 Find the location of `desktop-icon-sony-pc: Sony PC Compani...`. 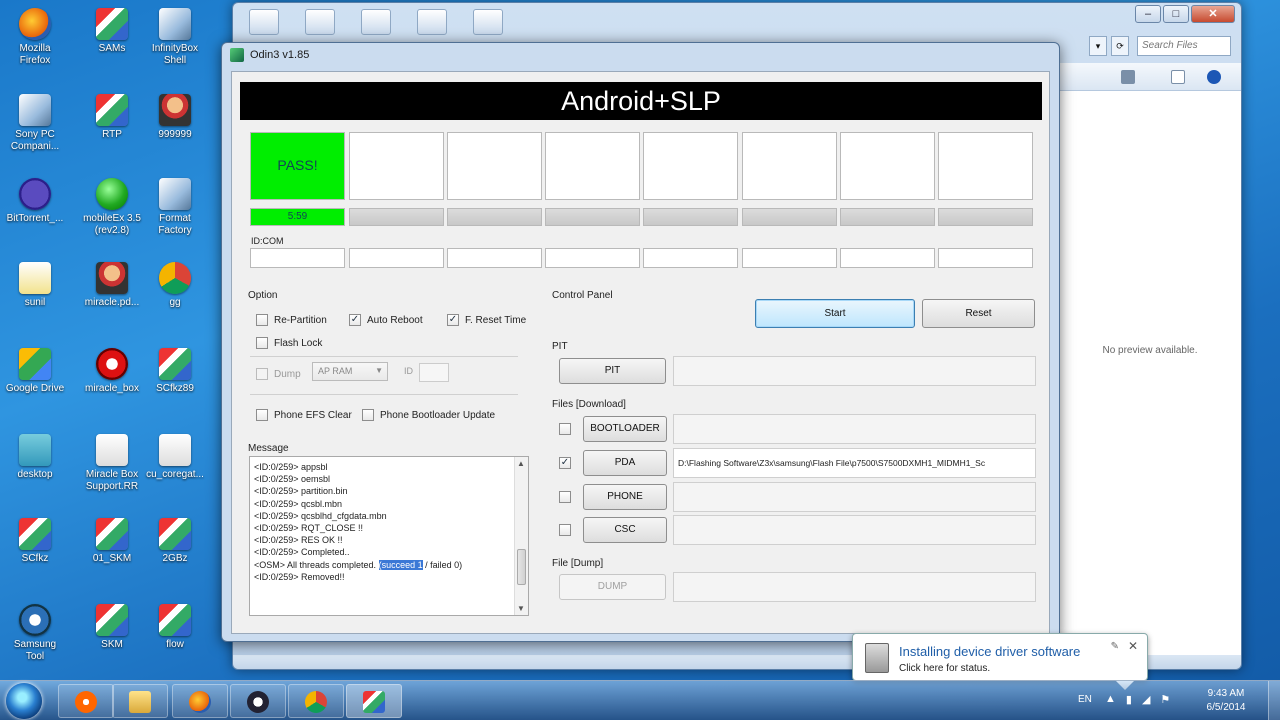

desktop-icon-sony-pc: Sony PC Compani... is located at coordinates (36, 123).